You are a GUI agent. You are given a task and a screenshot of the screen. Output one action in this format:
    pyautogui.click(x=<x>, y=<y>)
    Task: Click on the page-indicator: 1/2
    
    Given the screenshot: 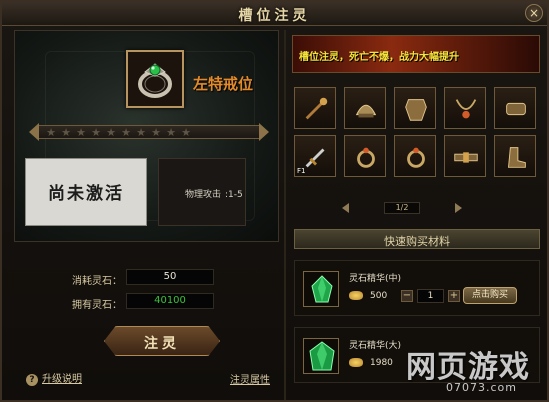 What is the action you would take?
    pyautogui.click(x=402, y=208)
    